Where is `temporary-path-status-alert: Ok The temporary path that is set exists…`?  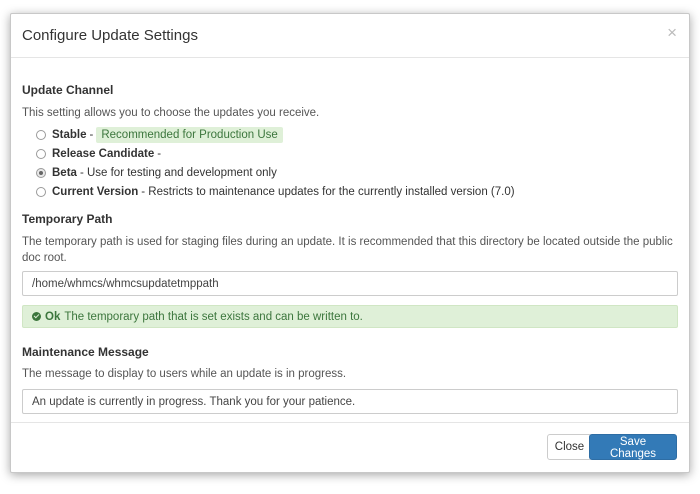
temporary-path-status-alert: Ok The temporary path that is set exists… is located at coordinates (350, 316).